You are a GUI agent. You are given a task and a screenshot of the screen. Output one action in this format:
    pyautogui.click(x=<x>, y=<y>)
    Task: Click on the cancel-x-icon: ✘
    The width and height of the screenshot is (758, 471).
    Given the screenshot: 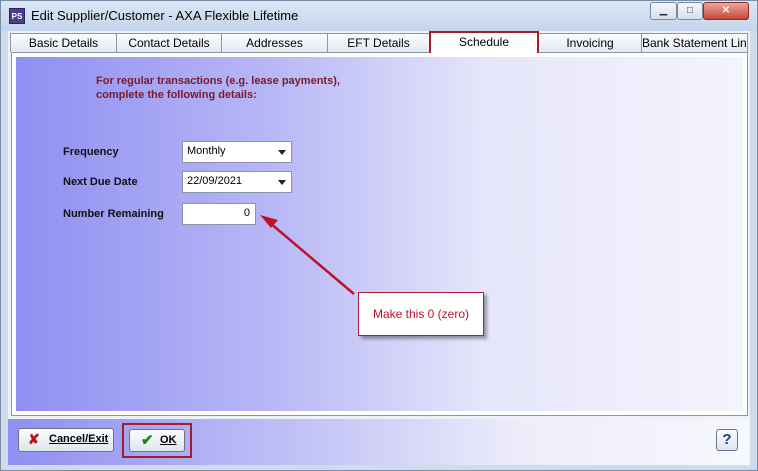 What is the action you would take?
    pyautogui.click(x=34, y=439)
    